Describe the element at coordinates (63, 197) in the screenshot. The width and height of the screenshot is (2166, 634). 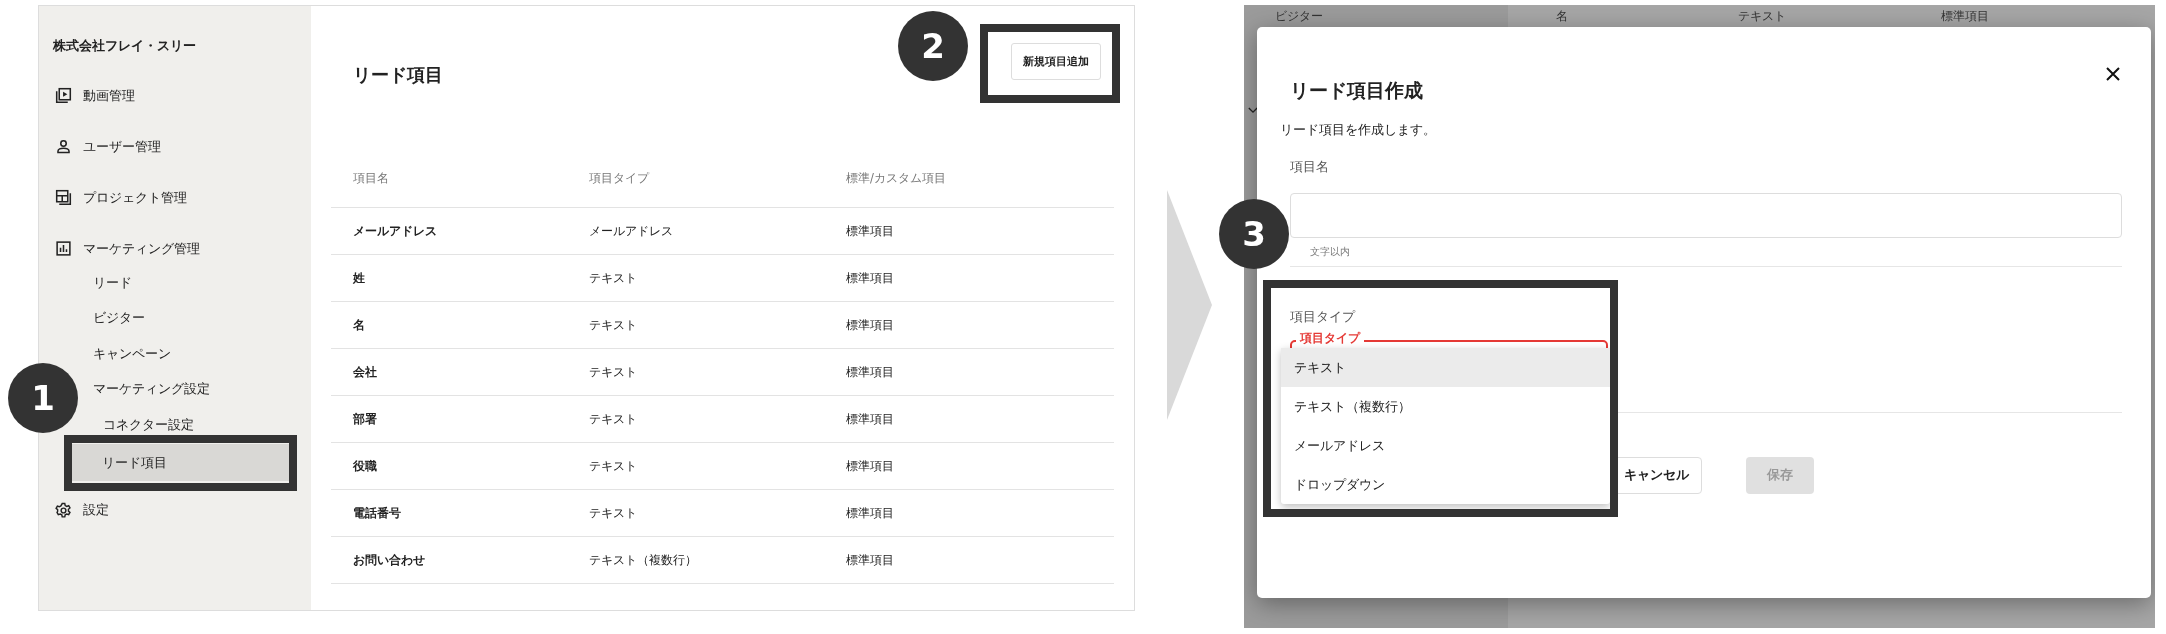
I see `layout-icon` at that location.